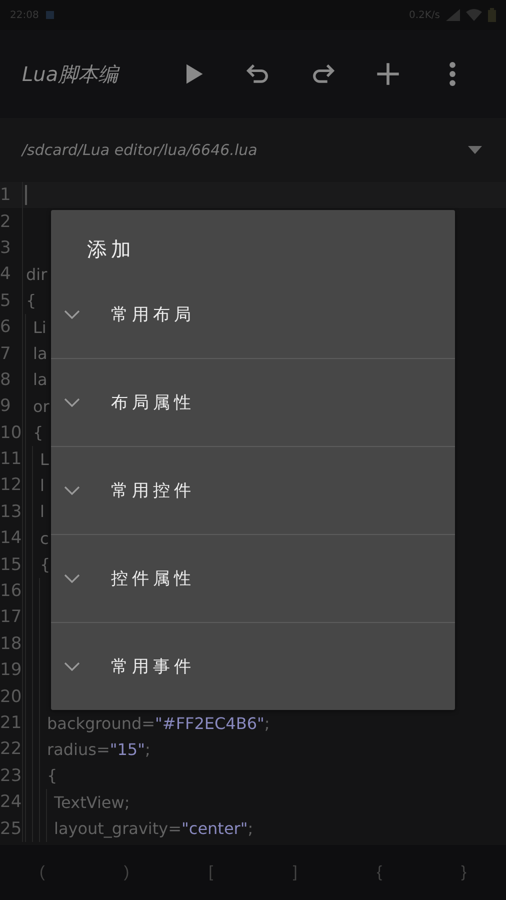  What do you see at coordinates (452, 74) in the screenshot?
I see `more-icon` at bounding box center [452, 74].